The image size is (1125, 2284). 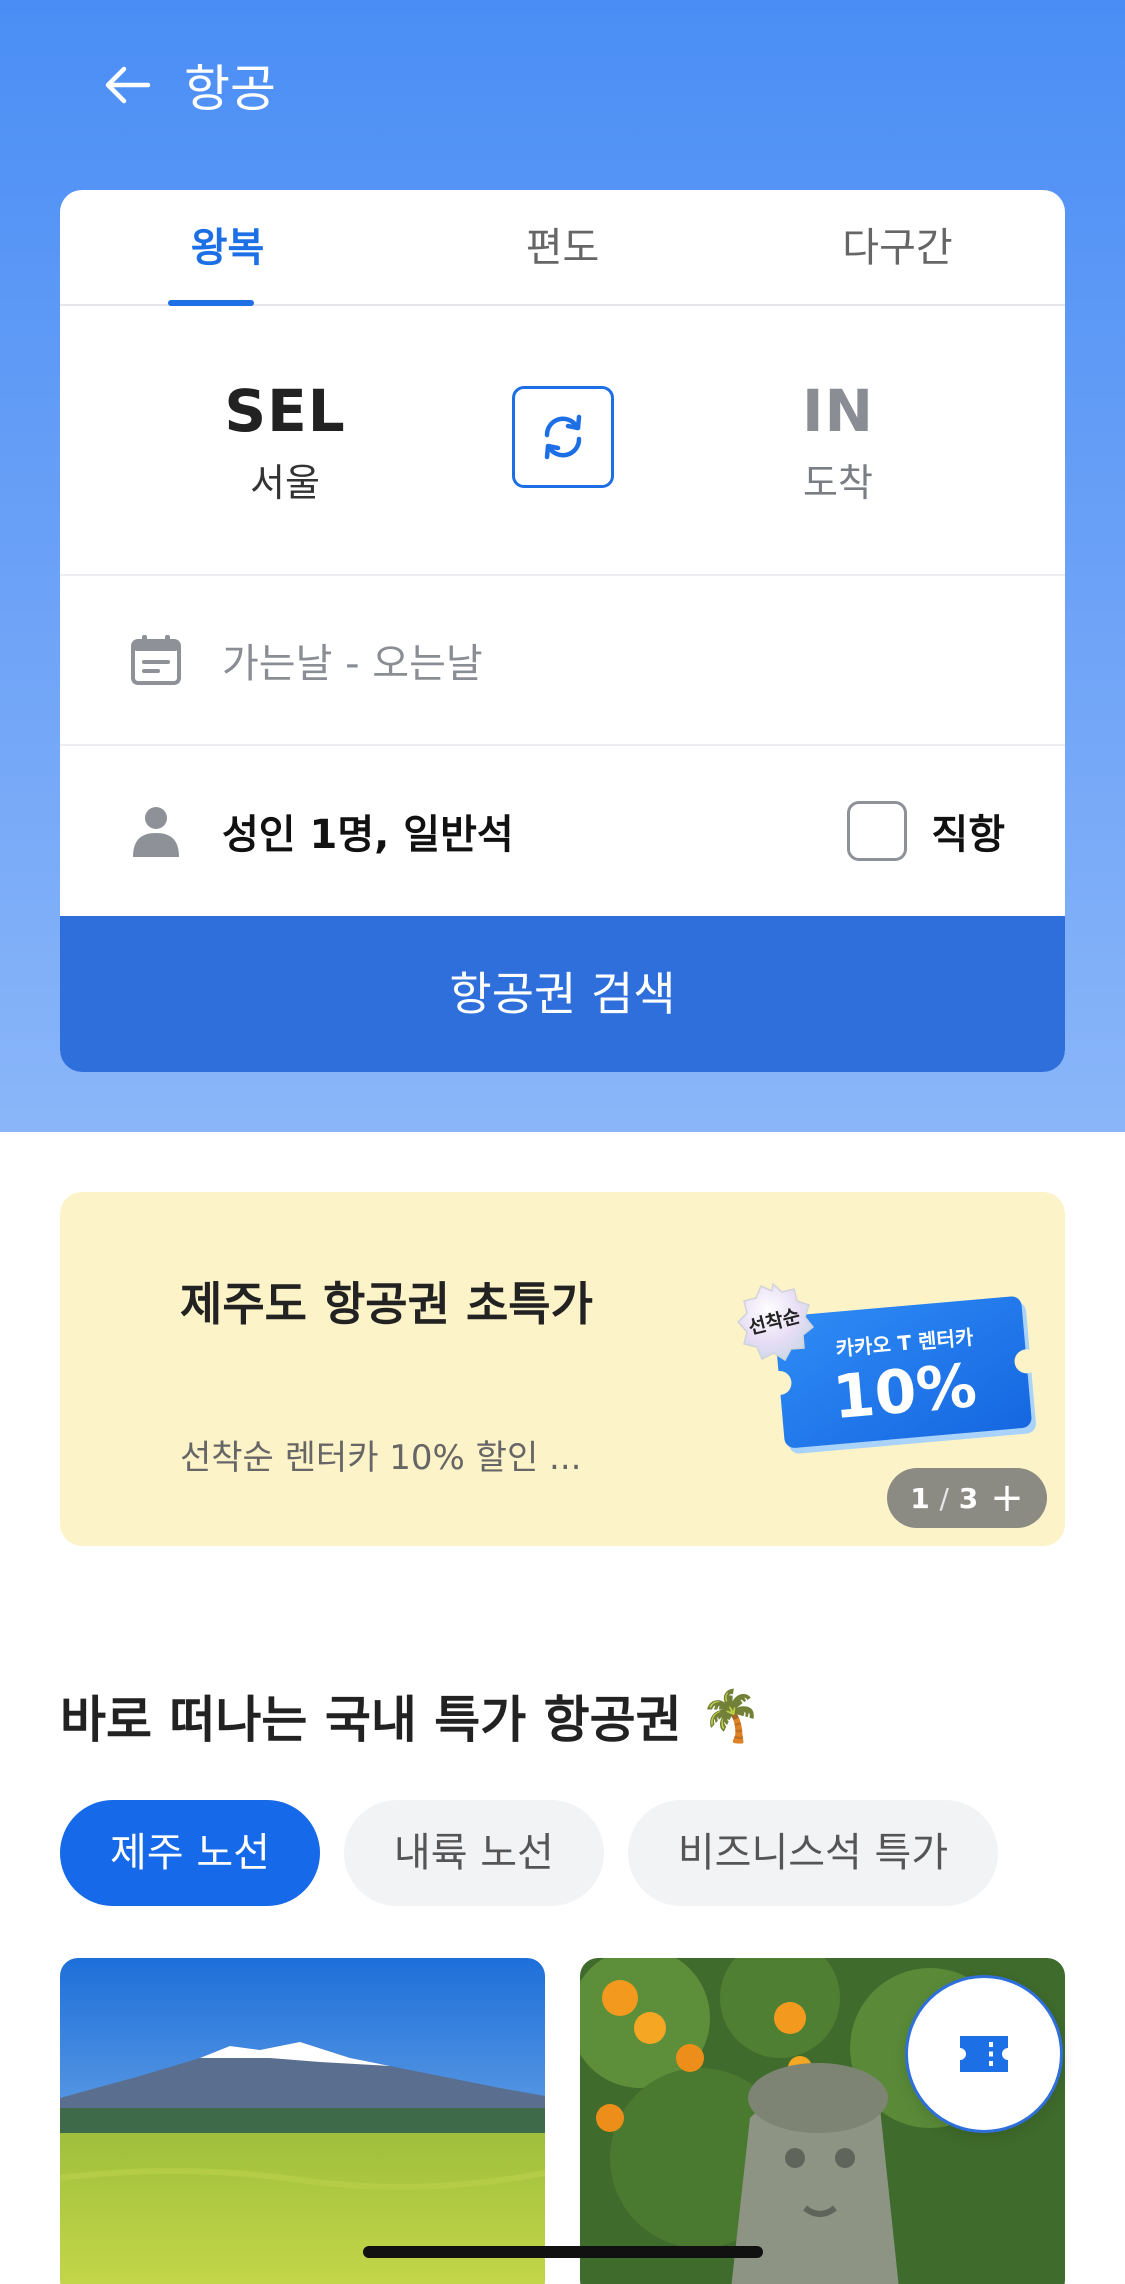 I want to click on arrival-code: IN, so click(x=838, y=411).